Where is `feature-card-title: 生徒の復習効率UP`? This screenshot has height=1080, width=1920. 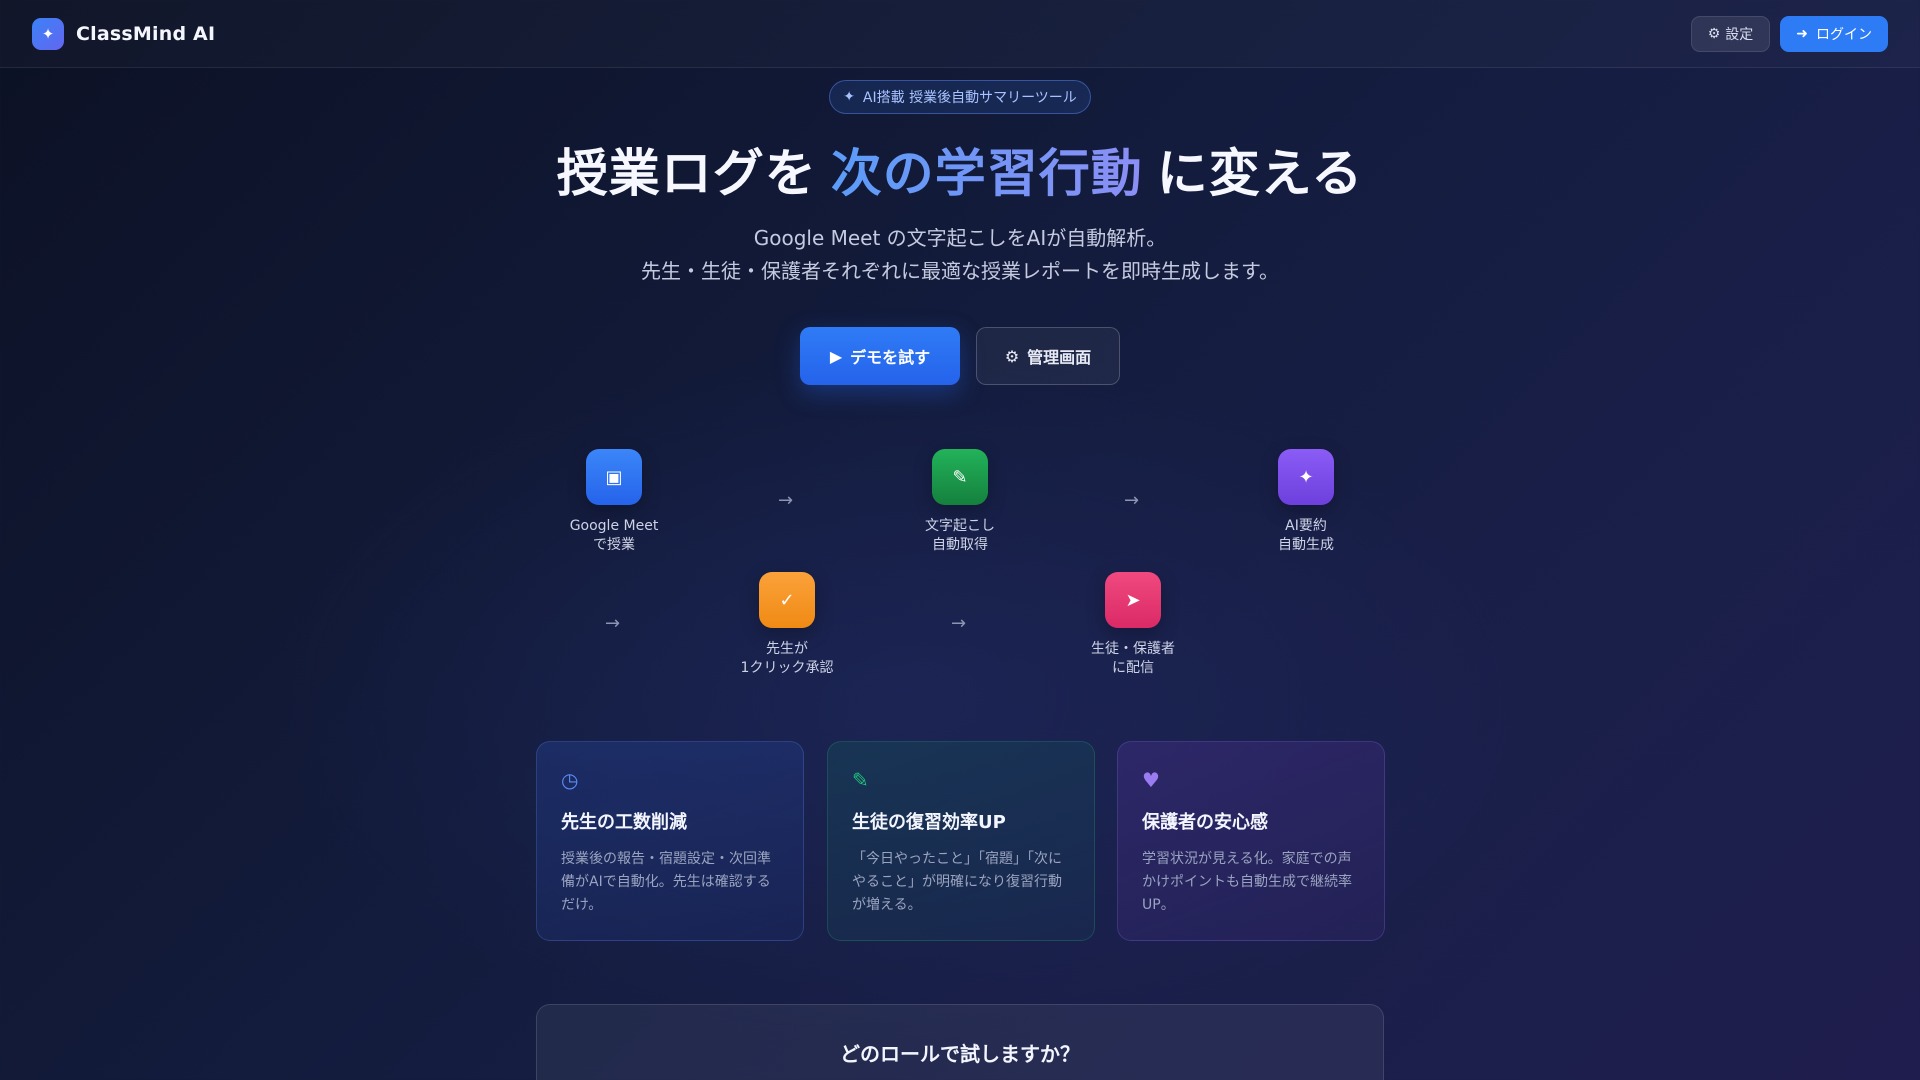
feature-card-title: 生徒の復習効率UP is located at coordinates (929, 822).